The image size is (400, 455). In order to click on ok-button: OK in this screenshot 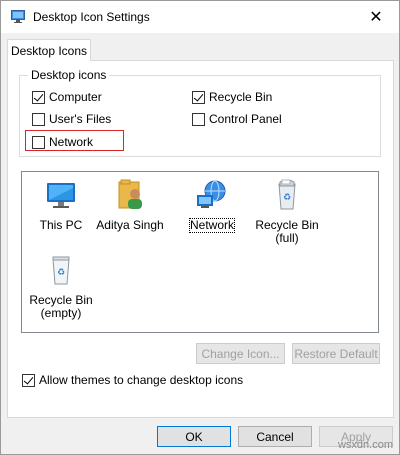, I will do `click(194, 436)`.